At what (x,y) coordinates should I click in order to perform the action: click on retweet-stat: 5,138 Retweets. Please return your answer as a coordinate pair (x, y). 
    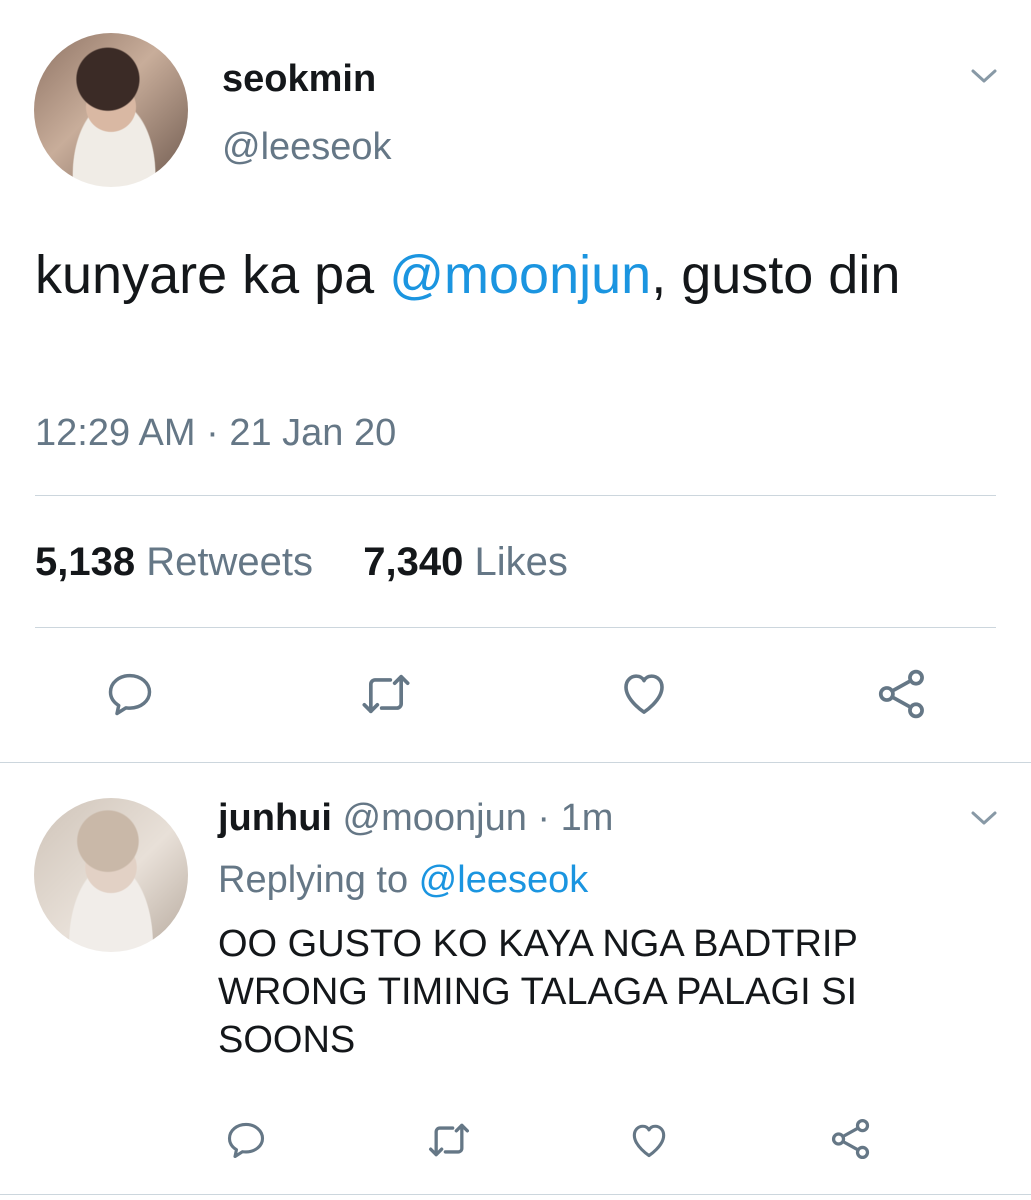
    Looking at the image, I should click on (174, 562).